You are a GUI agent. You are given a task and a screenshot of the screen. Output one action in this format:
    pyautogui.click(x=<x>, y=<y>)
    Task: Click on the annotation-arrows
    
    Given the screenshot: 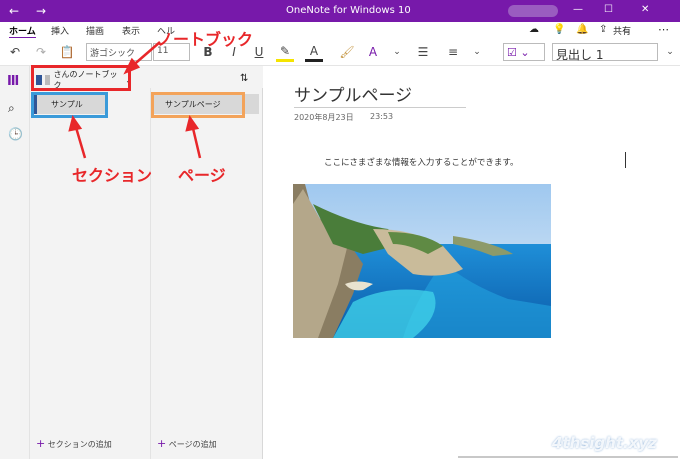 What is the action you would take?
    pyautogui.click(x=135, y=100)
    